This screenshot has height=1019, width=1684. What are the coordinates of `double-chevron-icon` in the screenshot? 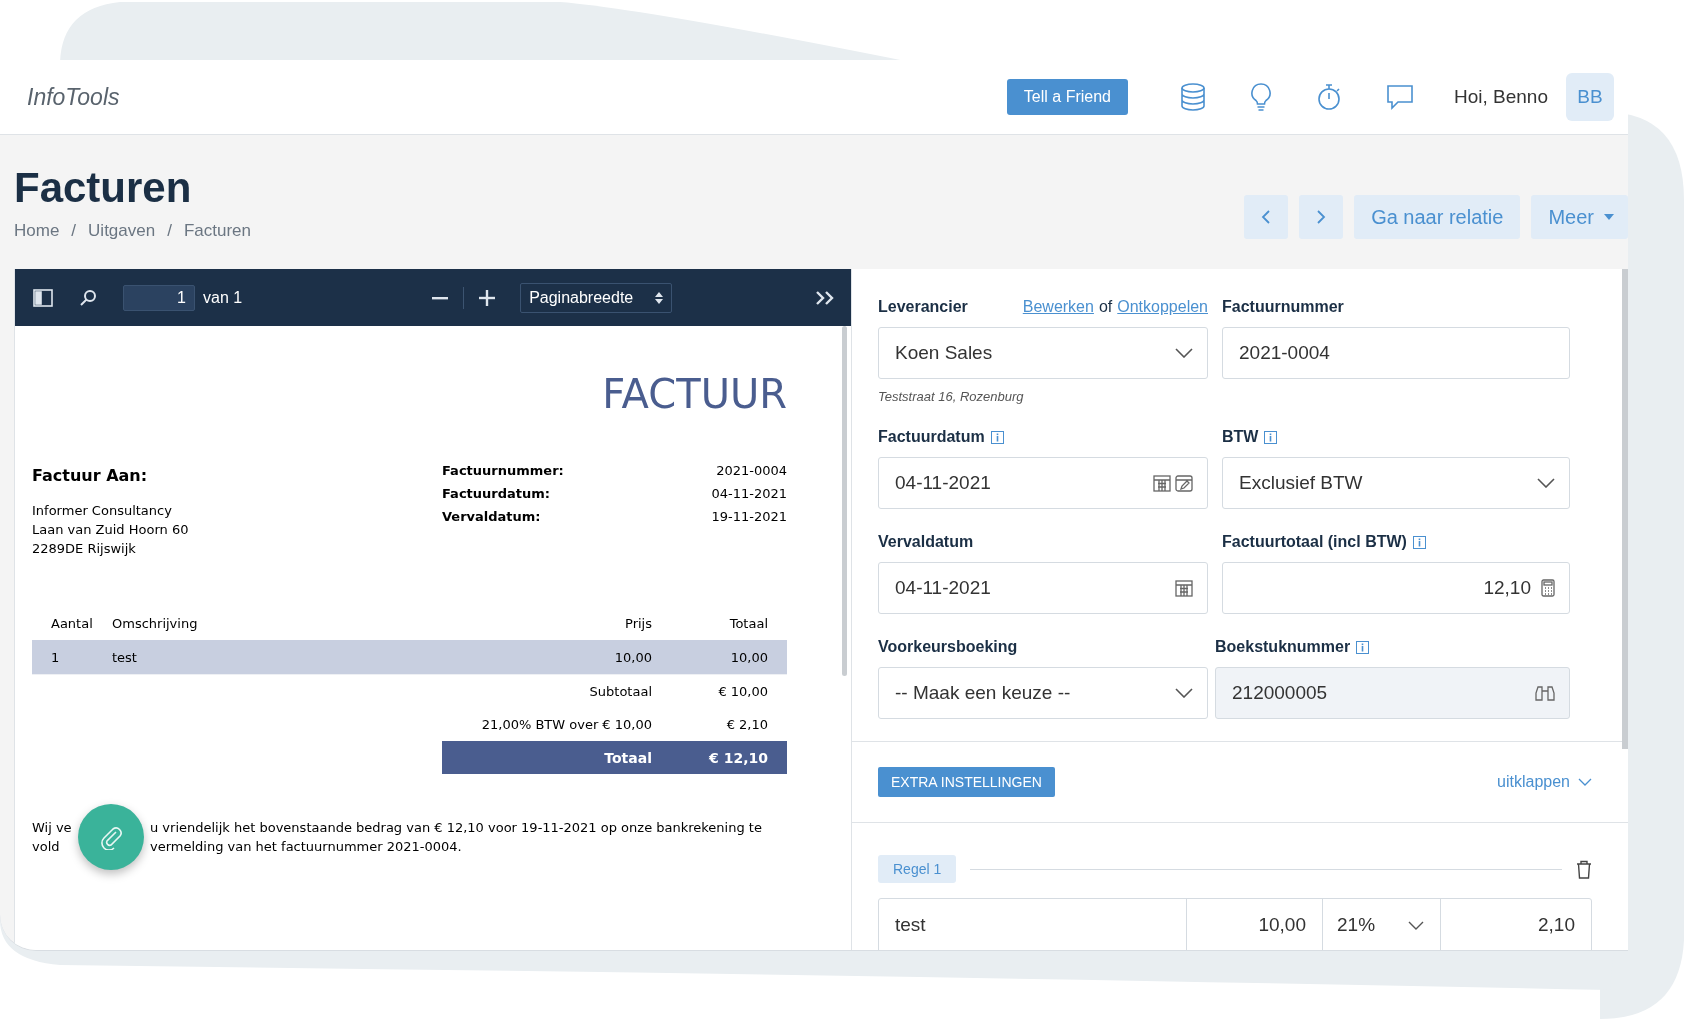 It's located at (825, 297).